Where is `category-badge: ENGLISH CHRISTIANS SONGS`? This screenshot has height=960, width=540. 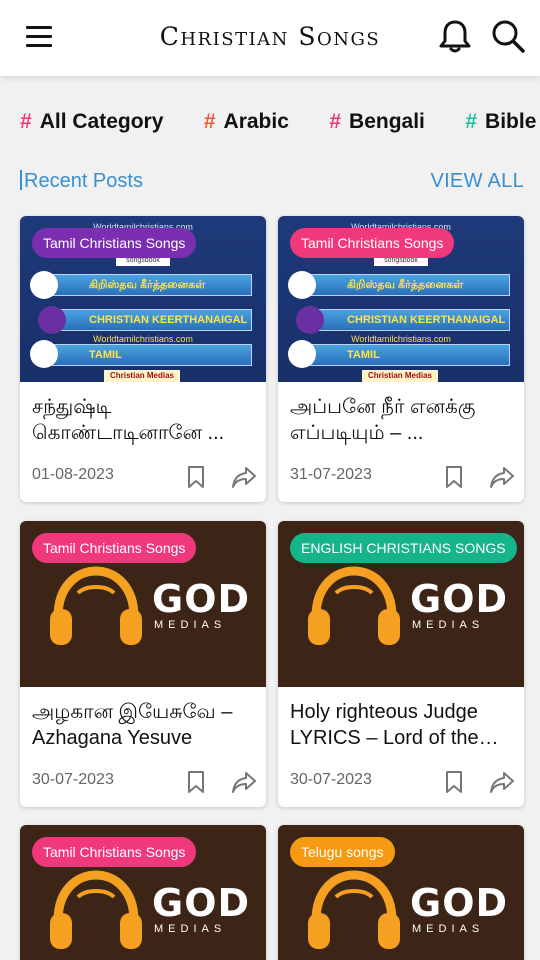 category-badge: ENGLISH CHRISTIANS SONGS is located at coordinates (403, 548).